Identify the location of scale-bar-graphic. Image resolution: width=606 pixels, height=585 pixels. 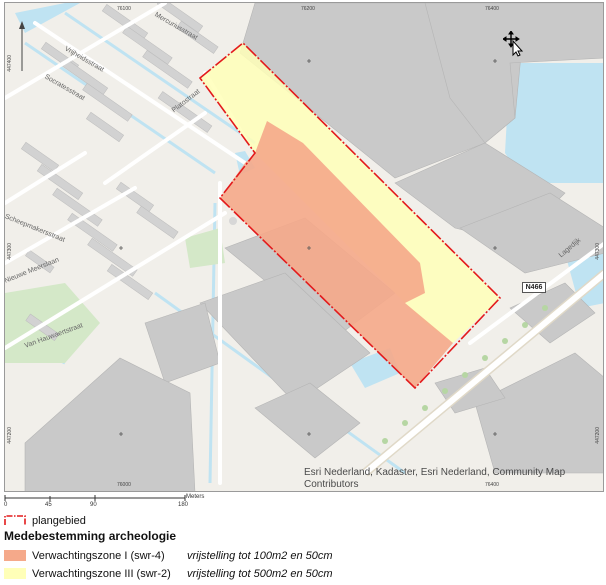
(95, 498).